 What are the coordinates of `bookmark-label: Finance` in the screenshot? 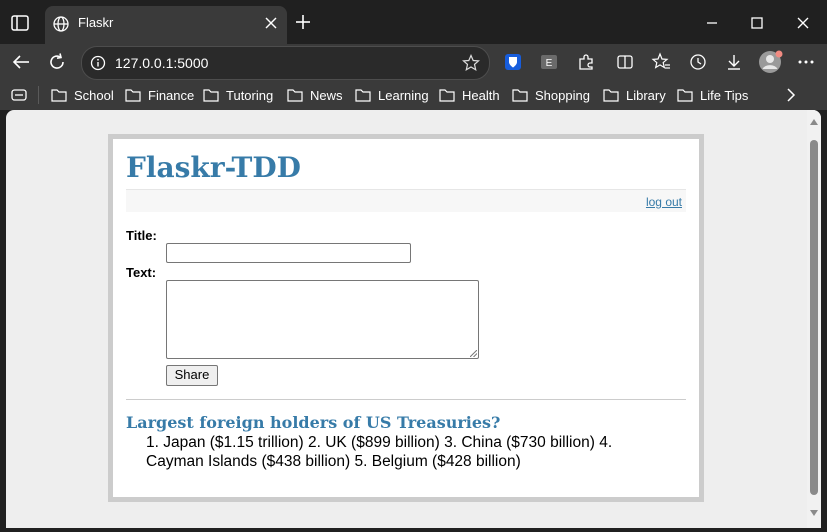 It's located at (171, 95).